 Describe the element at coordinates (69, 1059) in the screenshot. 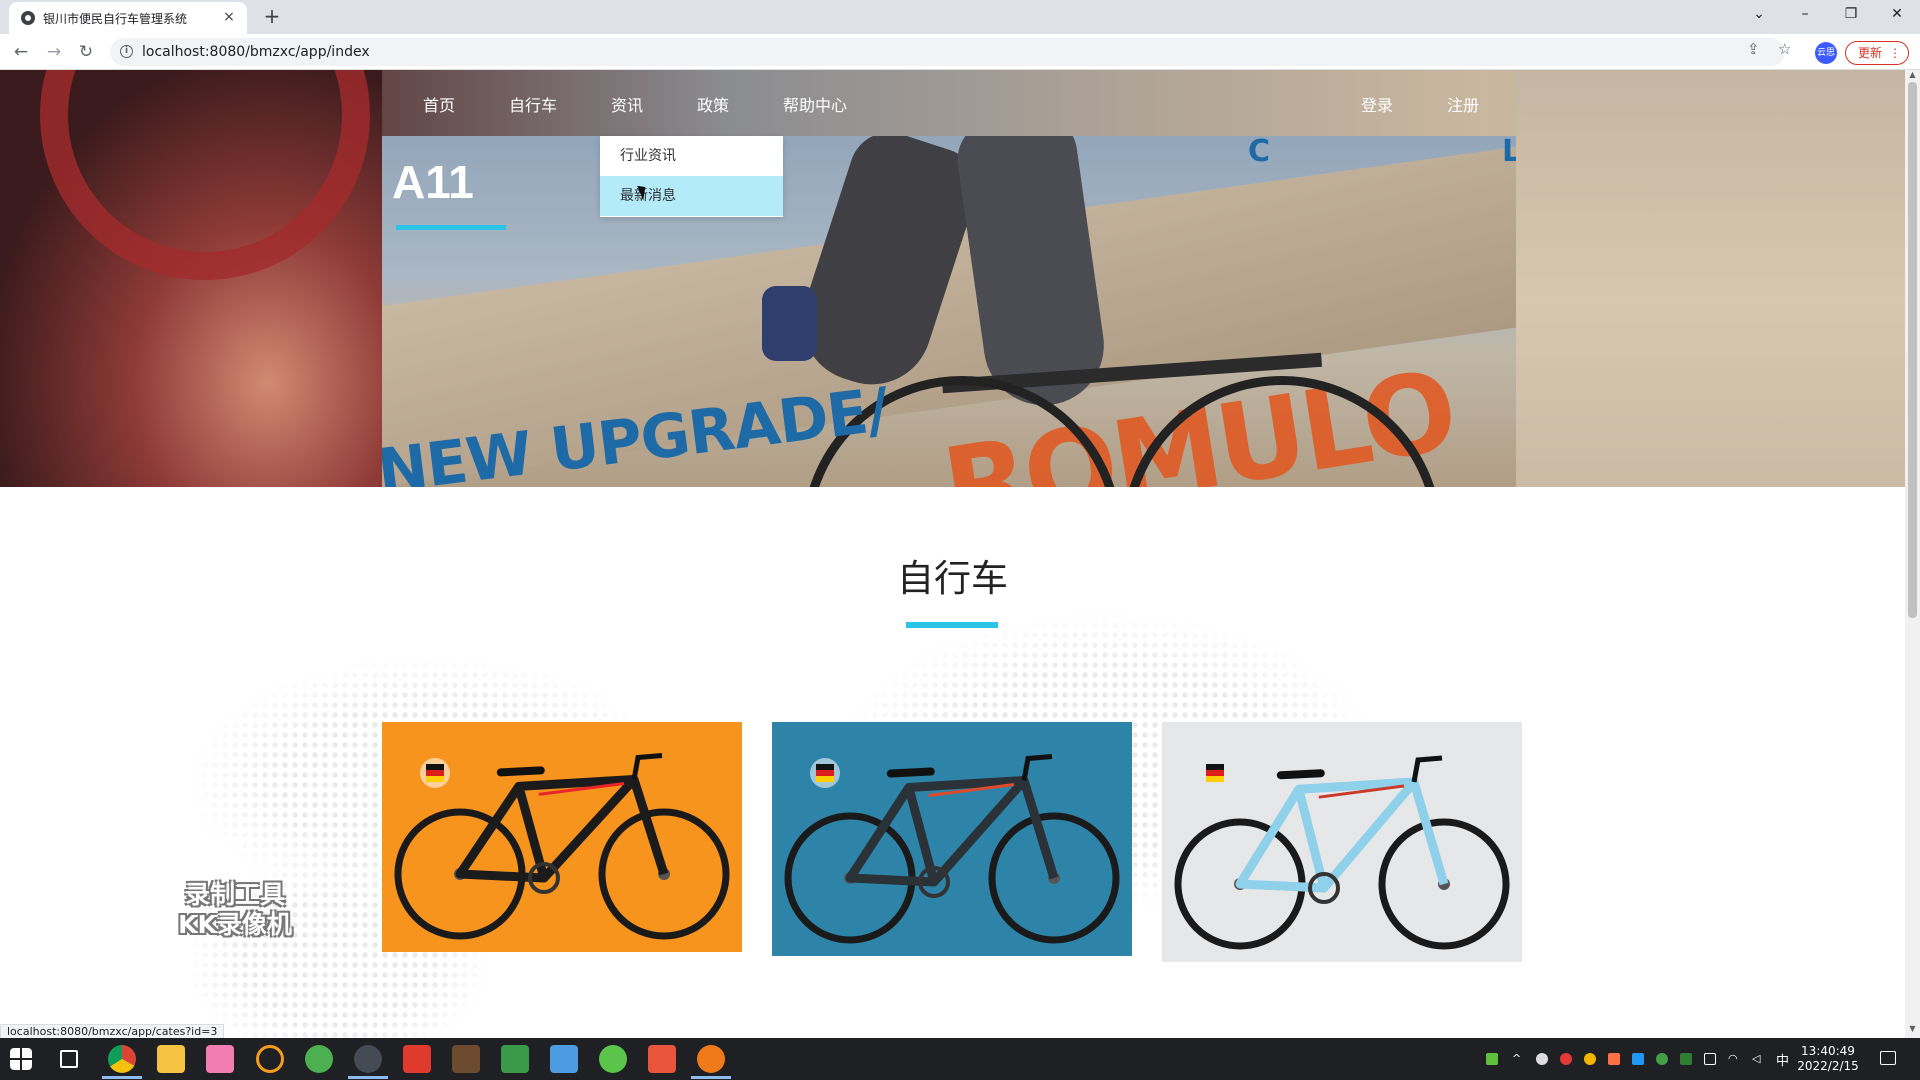

I see `task-view-icon` at that location.